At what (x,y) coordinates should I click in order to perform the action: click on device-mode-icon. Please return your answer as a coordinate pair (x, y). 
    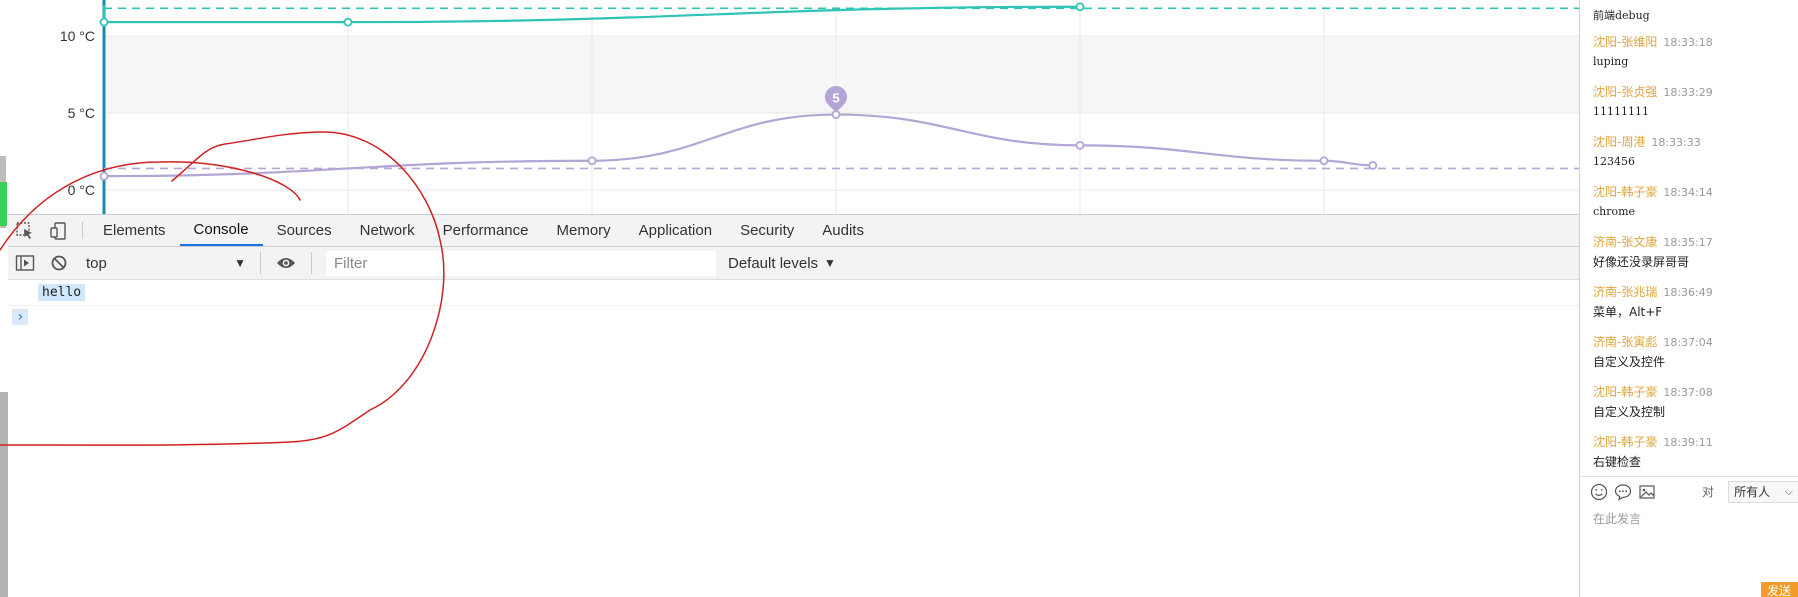
    Looking at the image, I should click on (58, 230).